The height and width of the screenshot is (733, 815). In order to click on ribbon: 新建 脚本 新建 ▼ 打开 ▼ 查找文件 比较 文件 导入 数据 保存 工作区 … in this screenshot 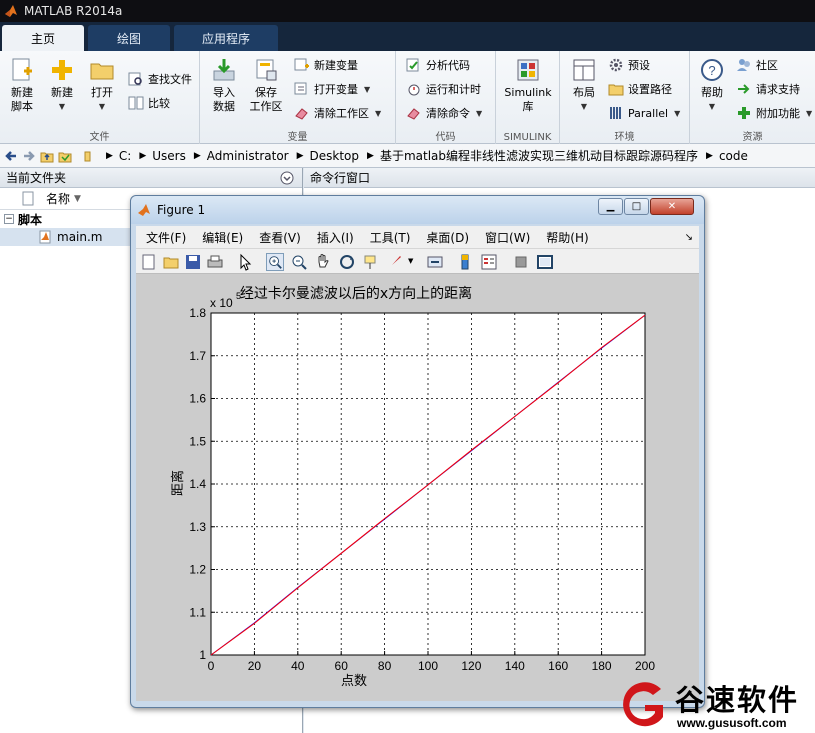, I will do `click(407, 97)`.